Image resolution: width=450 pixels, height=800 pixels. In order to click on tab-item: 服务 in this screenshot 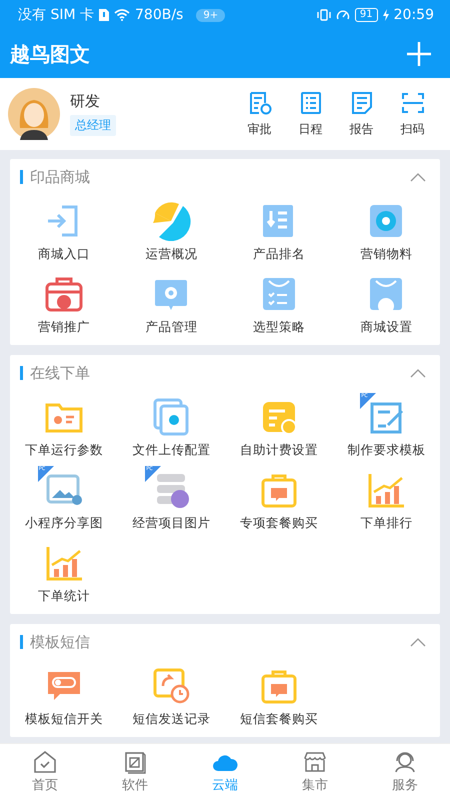, I will do `click(405, 772)`.